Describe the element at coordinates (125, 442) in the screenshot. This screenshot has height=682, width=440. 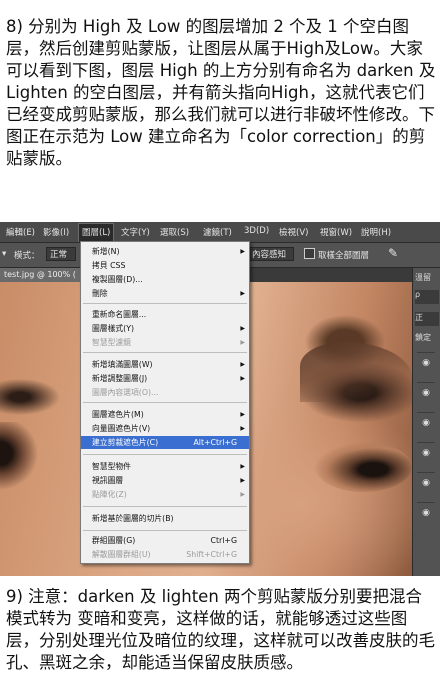
I see `menu-item-label: 建立剪裁遮色片(C)` at that location.